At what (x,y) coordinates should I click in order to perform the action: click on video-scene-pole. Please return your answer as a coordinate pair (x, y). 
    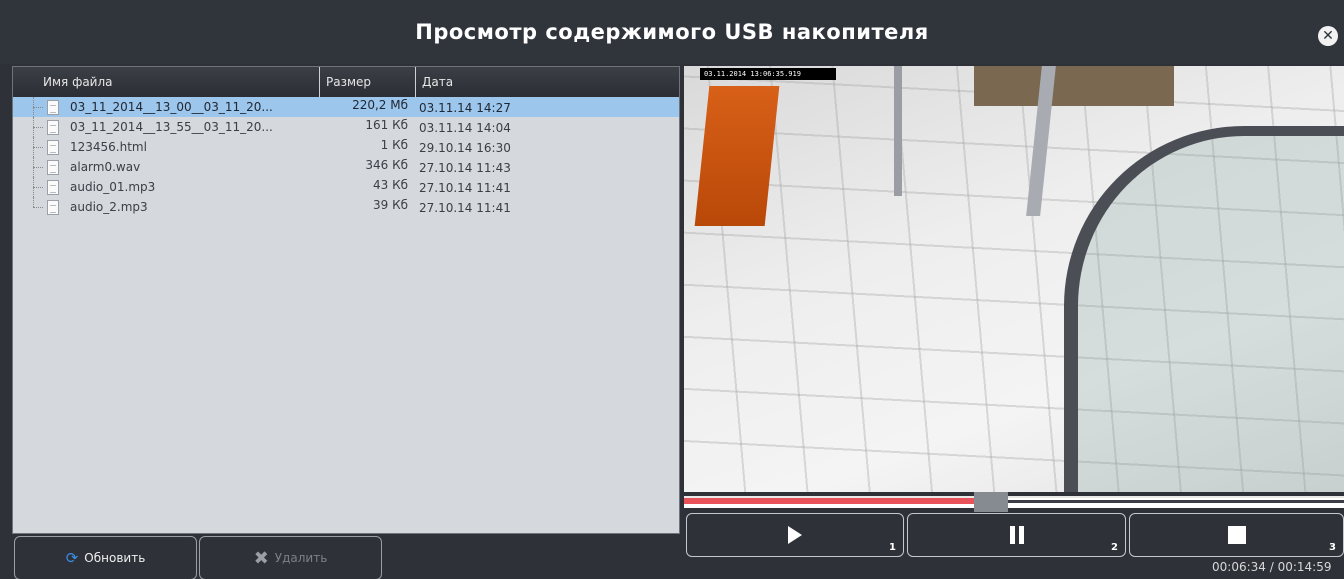
    Looking at the image, I should click on (898, 131).